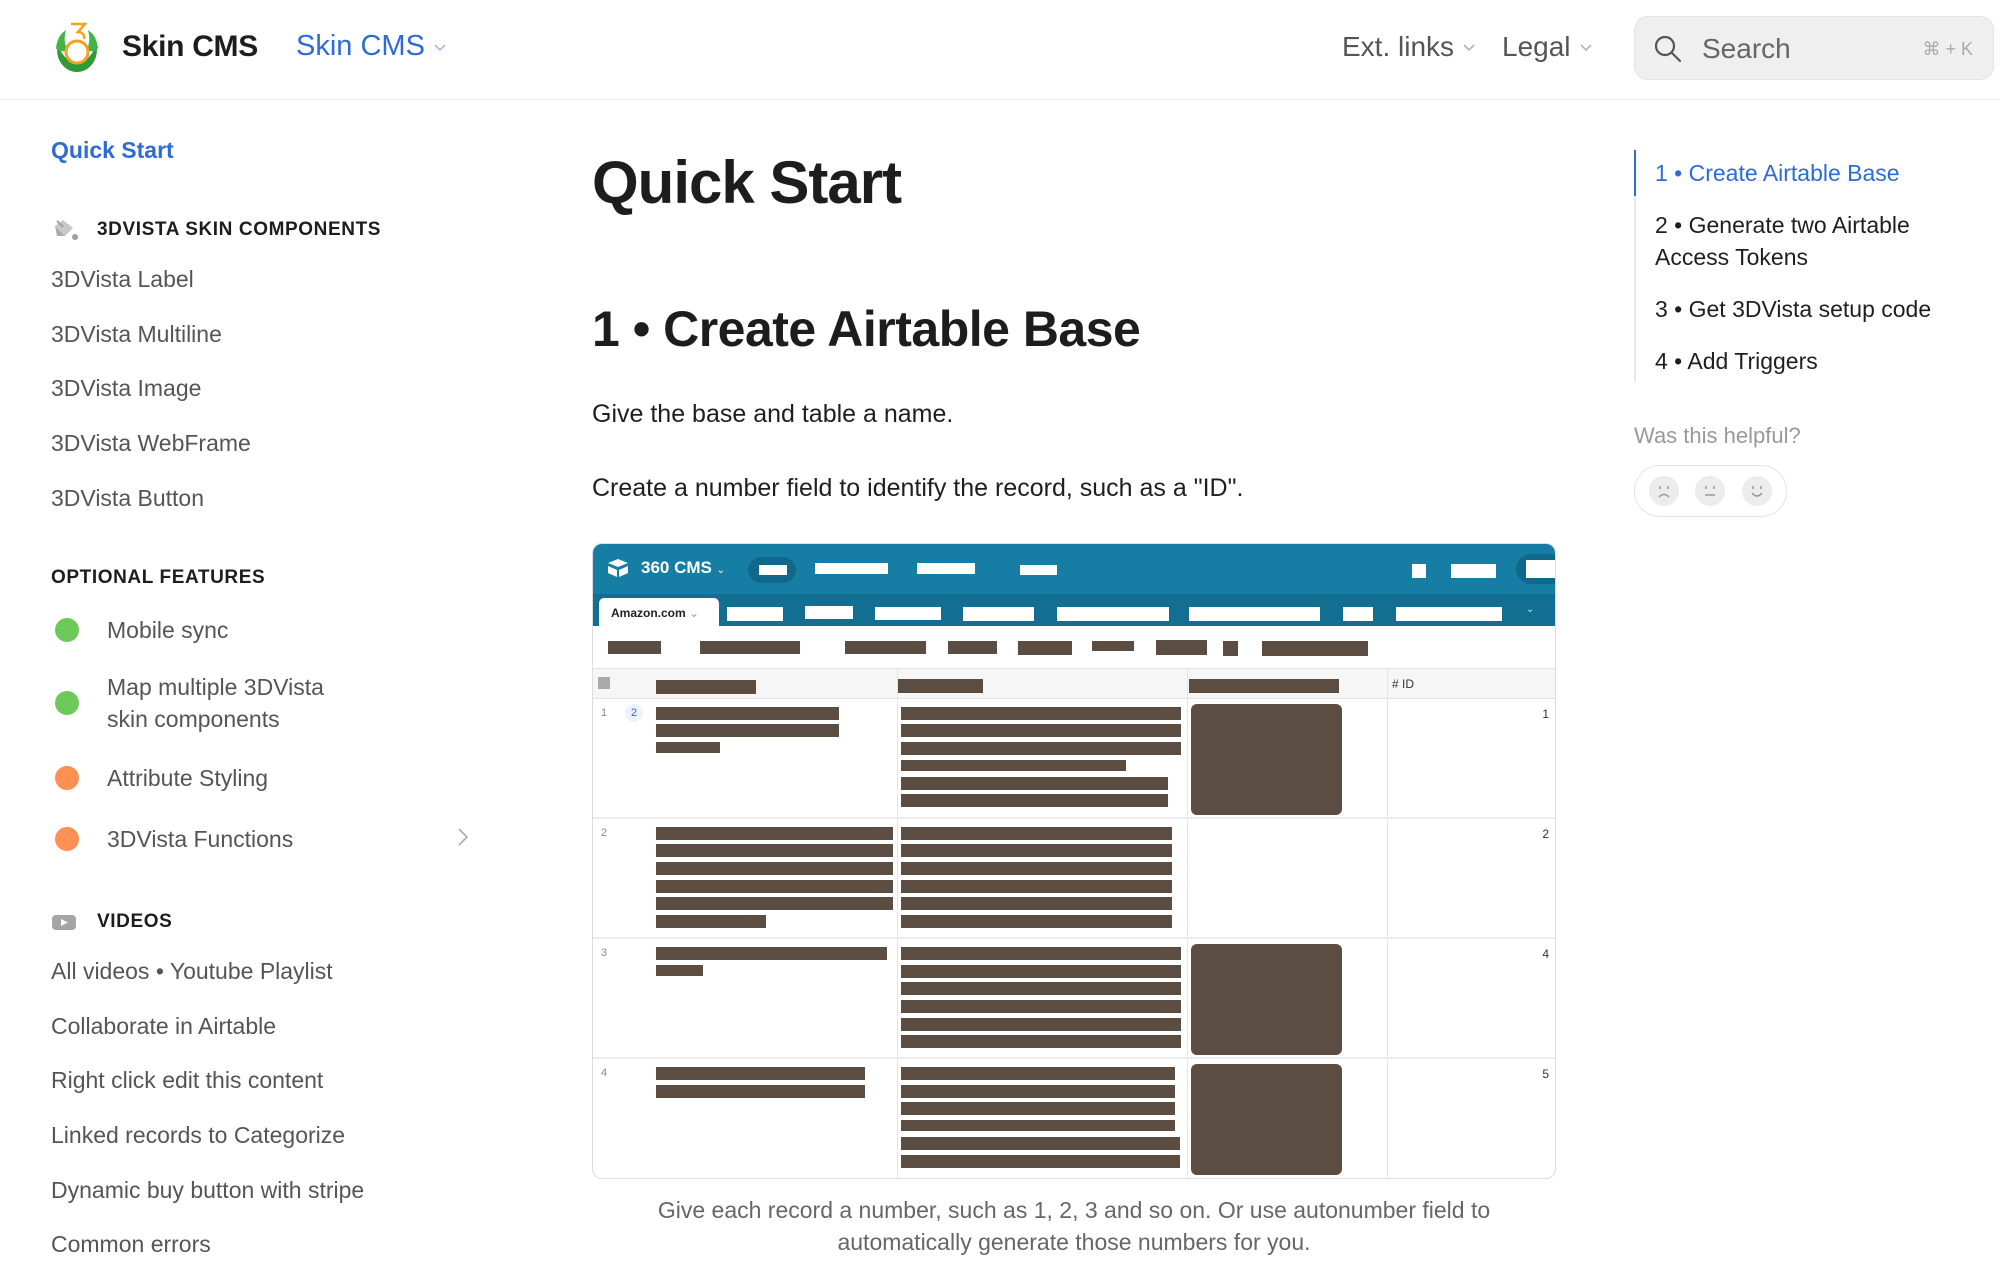  Describe the element at coordinates (604, 713) in the screenshot. I see `row-number: 1` at that location.